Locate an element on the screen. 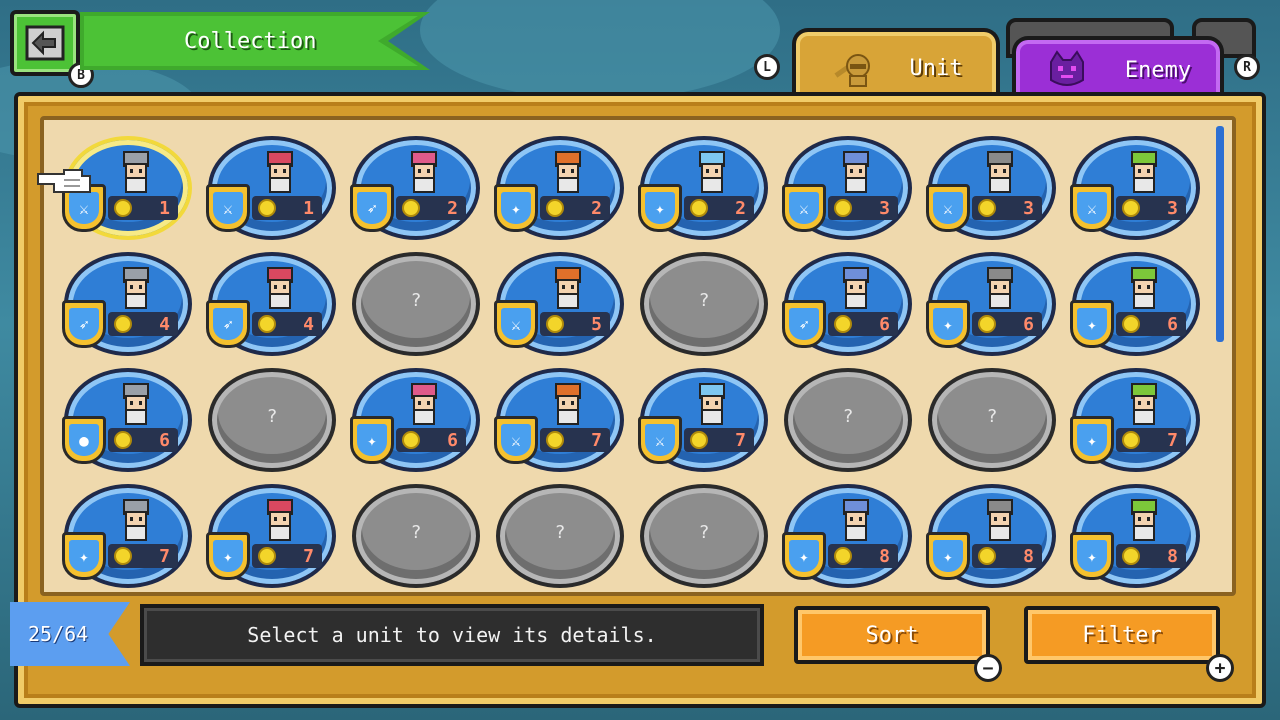 The height and width of the screenshot is (720, 1280). title-banner: Collection is located at coordinates (251, 41).